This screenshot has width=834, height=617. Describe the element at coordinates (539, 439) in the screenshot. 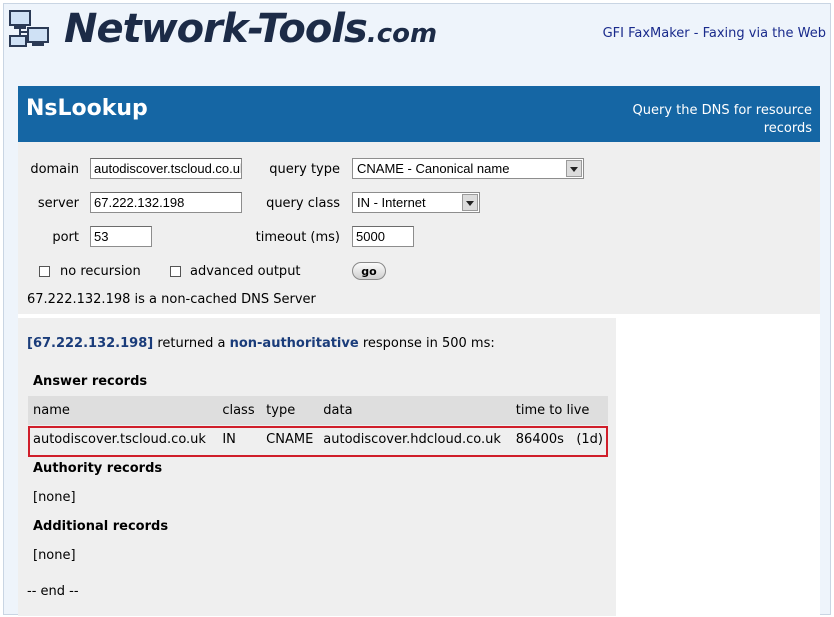

I see `ttl-seconds: 86400s` at that location.